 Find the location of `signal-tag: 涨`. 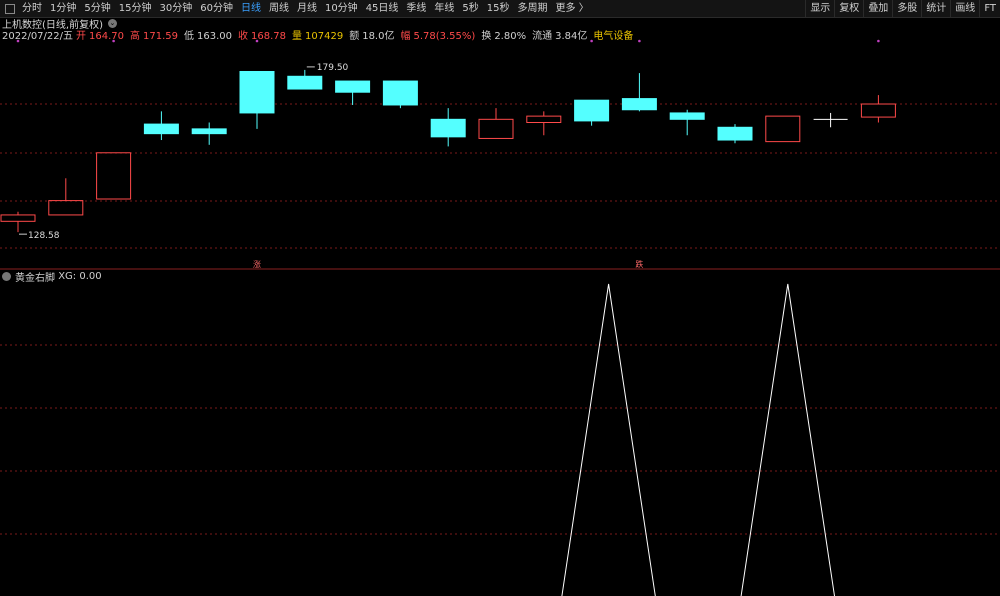

signal-tag: 涨 is located at coordinates (257, 264).